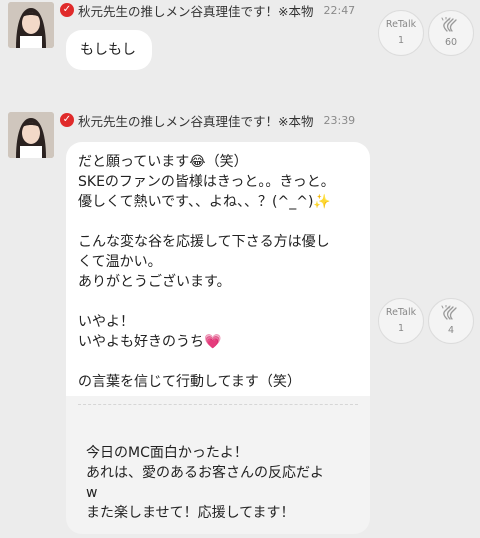 This screenshot has width=480, height=538. What do you see at coordinates (451, 33) in the screenshot?
I see `like-button: 60` at bounding box center [451, 33].